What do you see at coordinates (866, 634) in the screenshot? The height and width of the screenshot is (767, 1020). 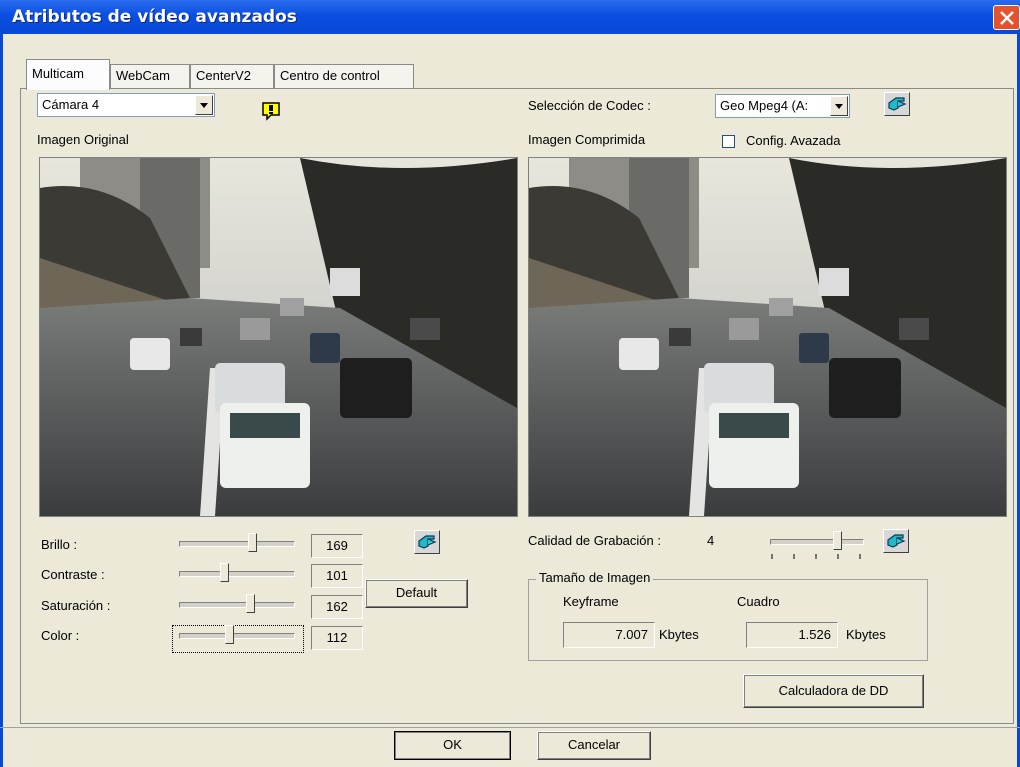 I see `frame-unit: Kbytes` at bounding box center [866, 634].